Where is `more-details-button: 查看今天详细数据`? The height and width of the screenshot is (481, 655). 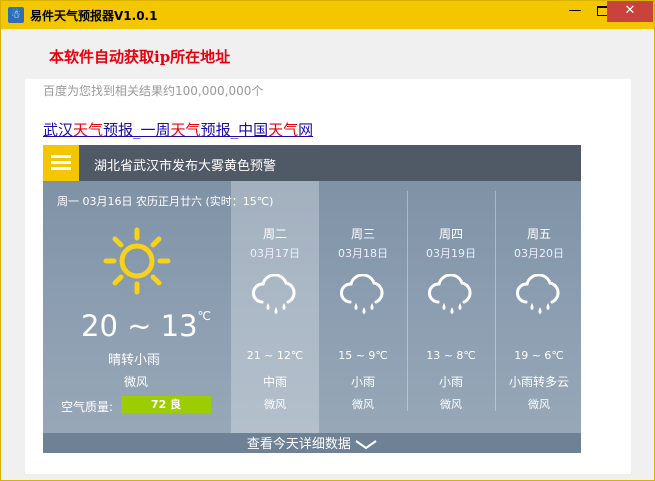 more-details-button: 查看今天详细数据 is located at coordinates (312, 443).